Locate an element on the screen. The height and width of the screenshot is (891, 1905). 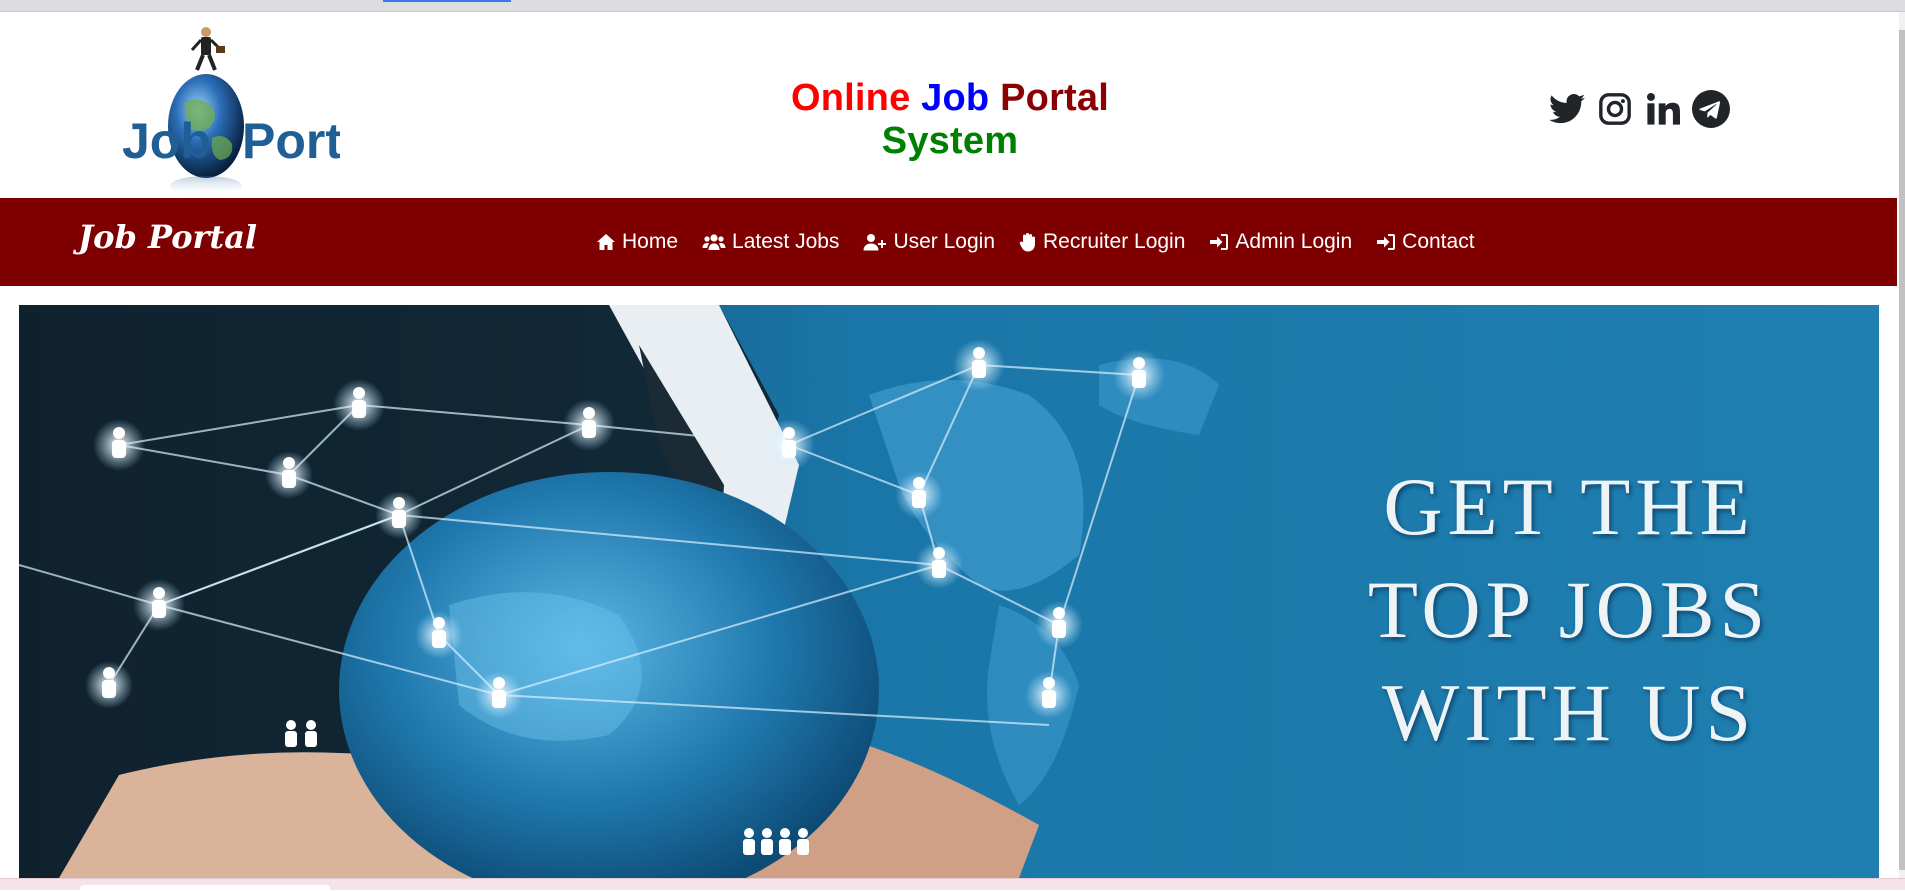
logo-word-job: Job is located at coordinates (166, 141).